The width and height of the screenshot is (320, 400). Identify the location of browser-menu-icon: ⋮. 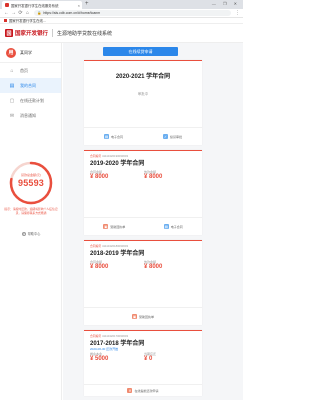
(237, 13).